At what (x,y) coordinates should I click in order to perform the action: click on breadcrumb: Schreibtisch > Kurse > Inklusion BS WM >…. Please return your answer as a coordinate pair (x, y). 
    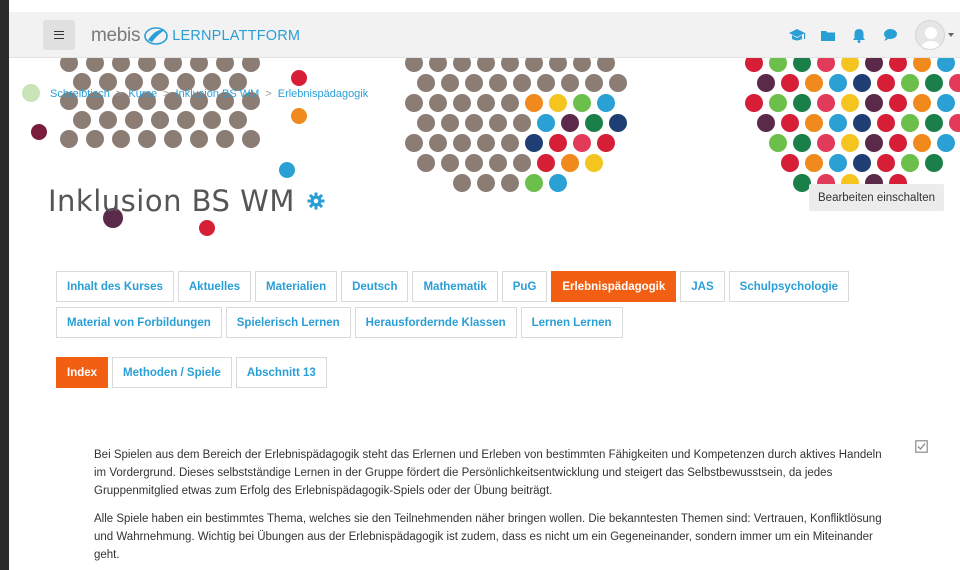
    Looking at the image, I should click on (209, 94).